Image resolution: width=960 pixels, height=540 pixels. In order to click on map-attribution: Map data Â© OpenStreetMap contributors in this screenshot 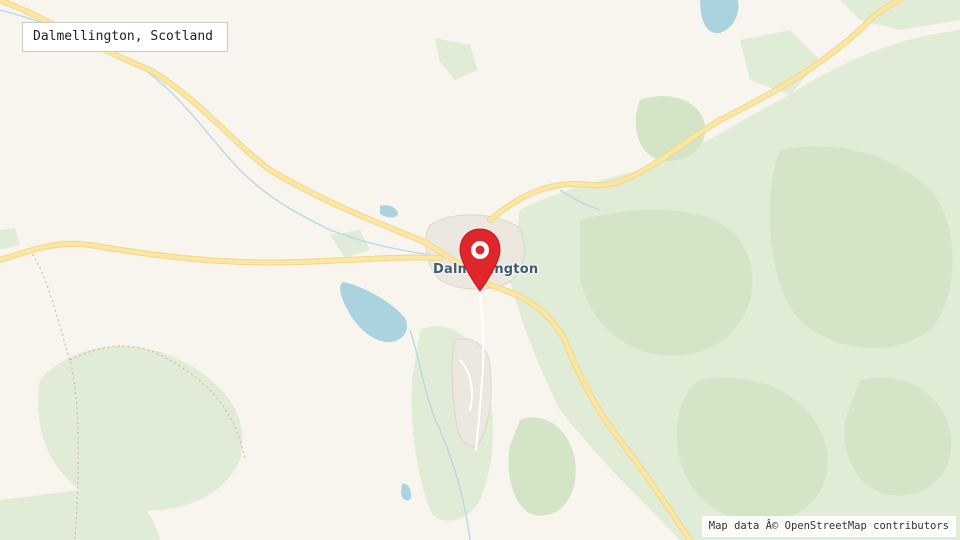, I will do `click(828, 526)`.